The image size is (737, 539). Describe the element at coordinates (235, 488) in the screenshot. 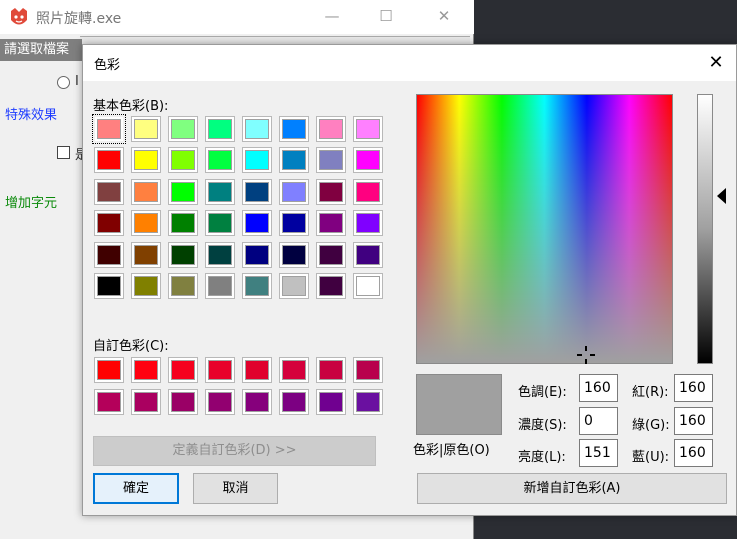

I see `cancel-button: 取消` at that location.